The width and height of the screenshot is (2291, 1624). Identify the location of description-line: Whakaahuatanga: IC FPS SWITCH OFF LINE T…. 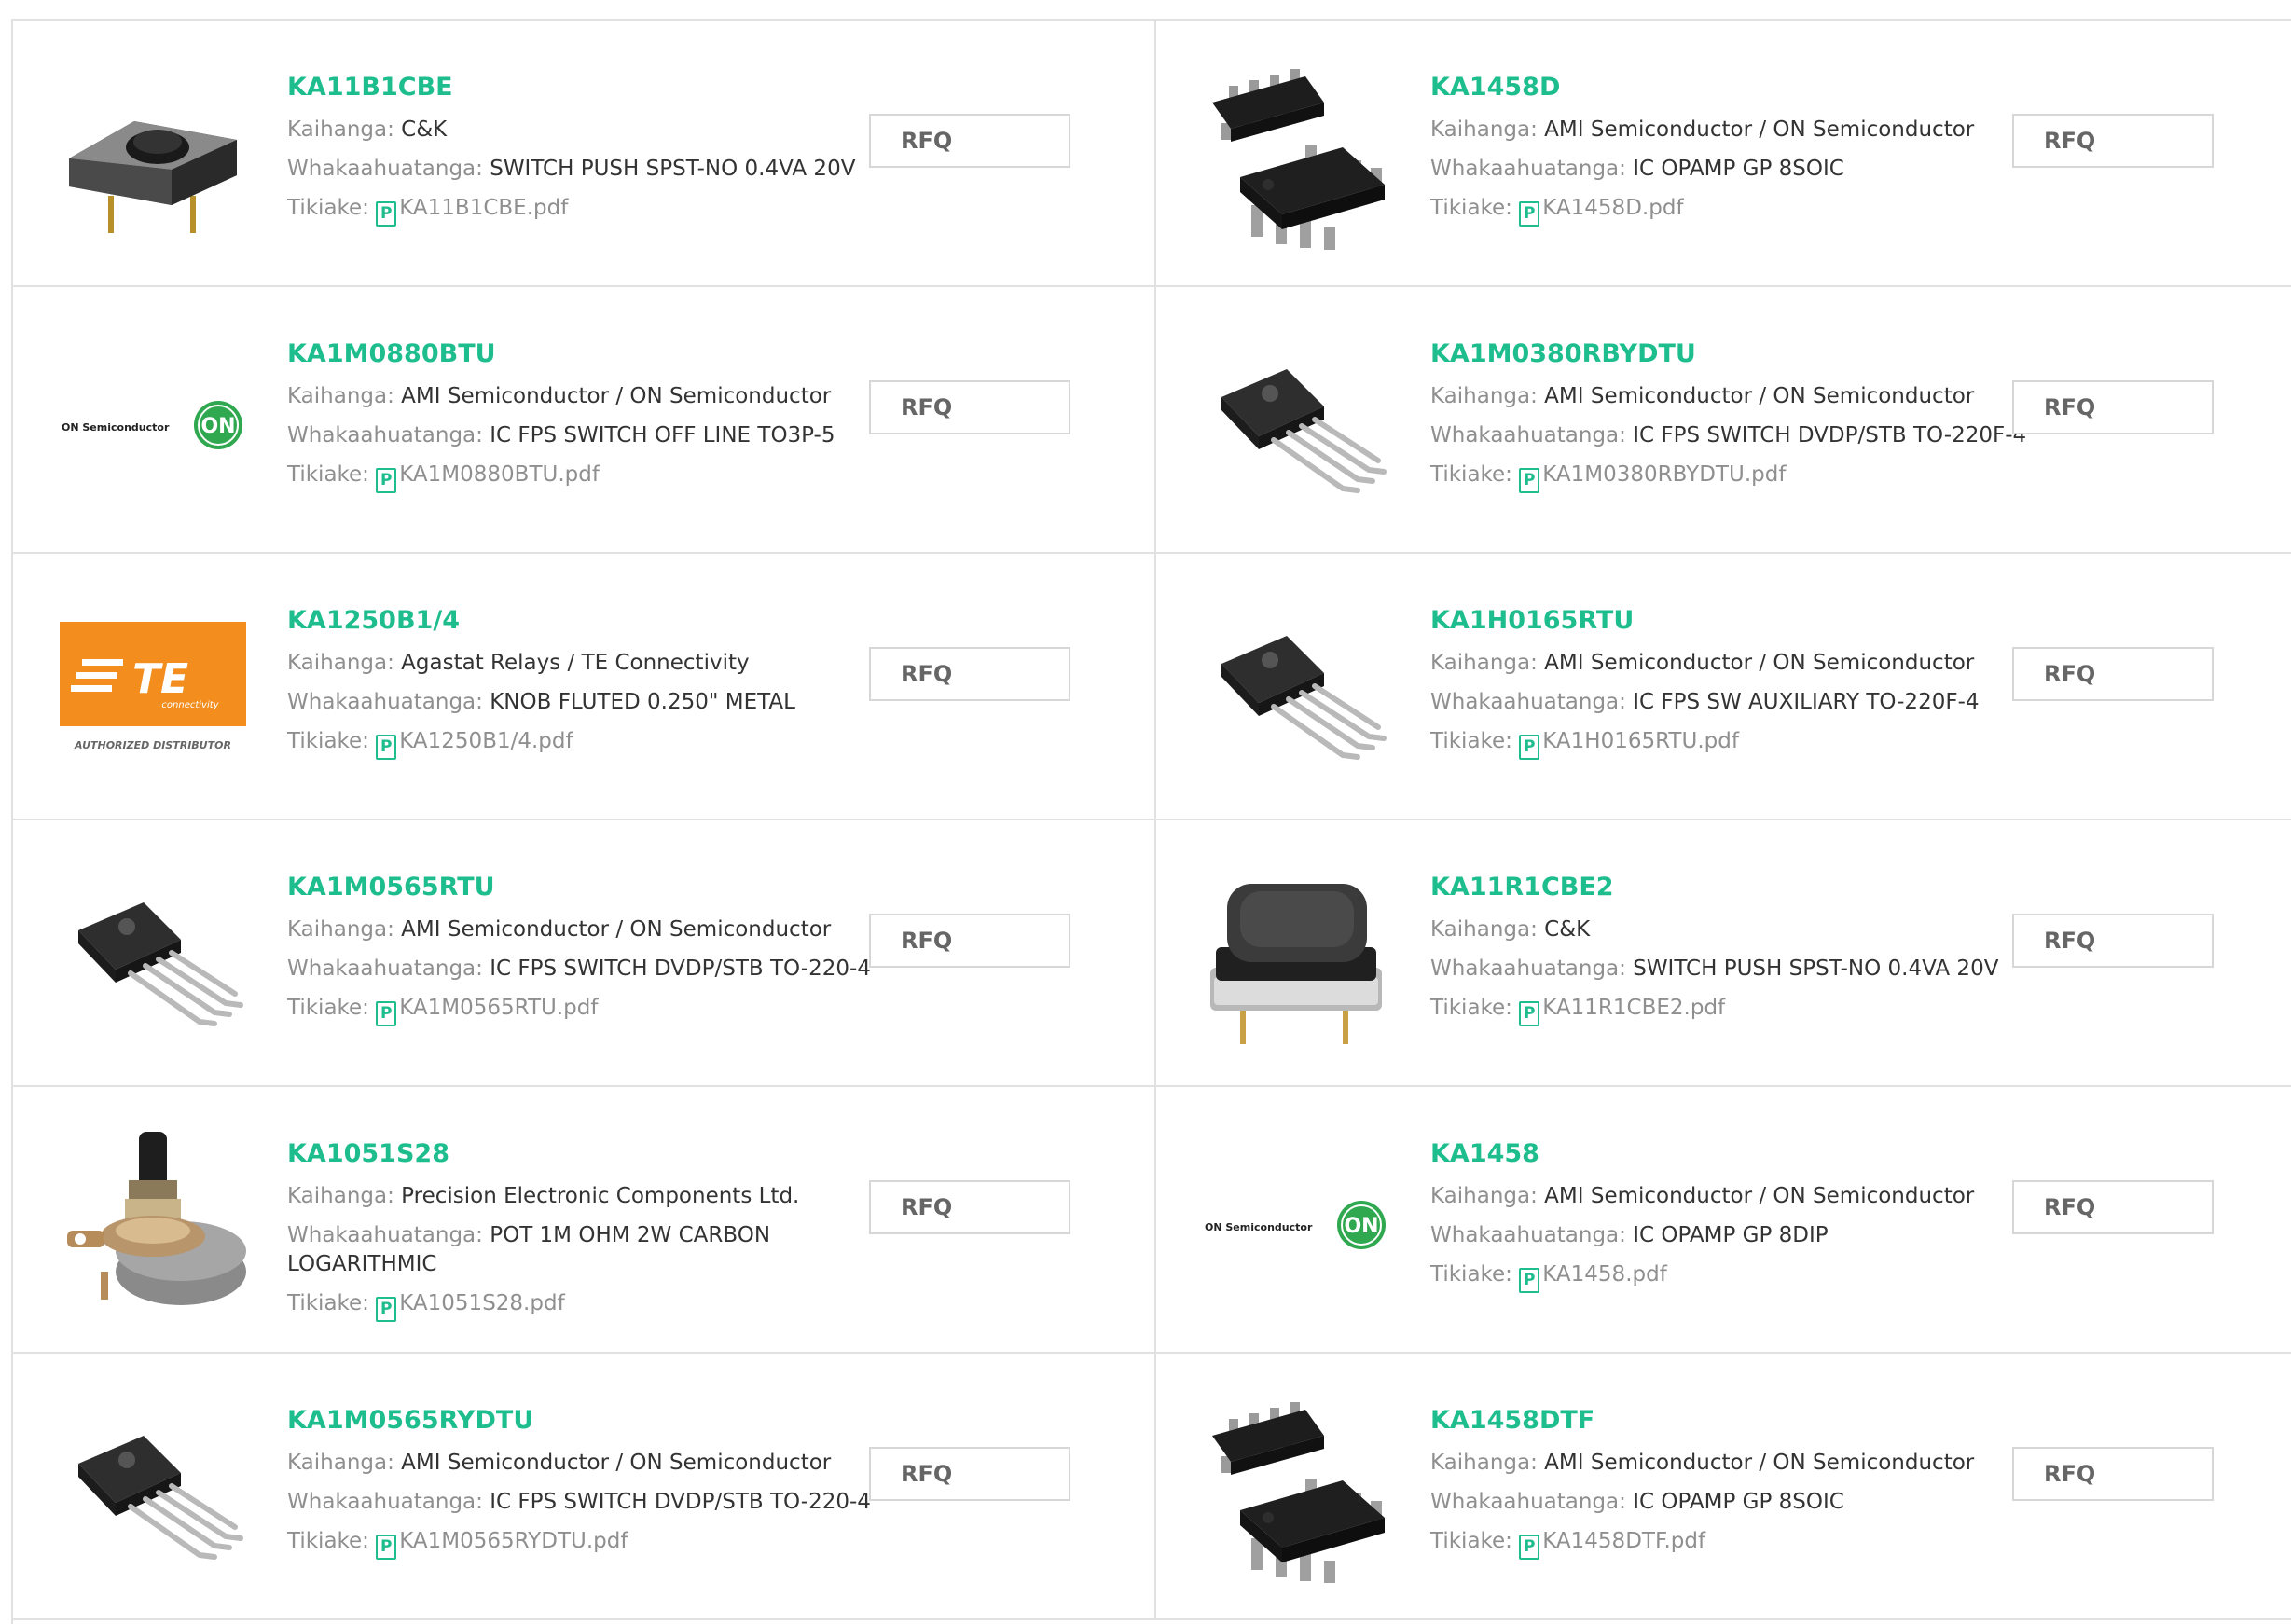
(586, 435).